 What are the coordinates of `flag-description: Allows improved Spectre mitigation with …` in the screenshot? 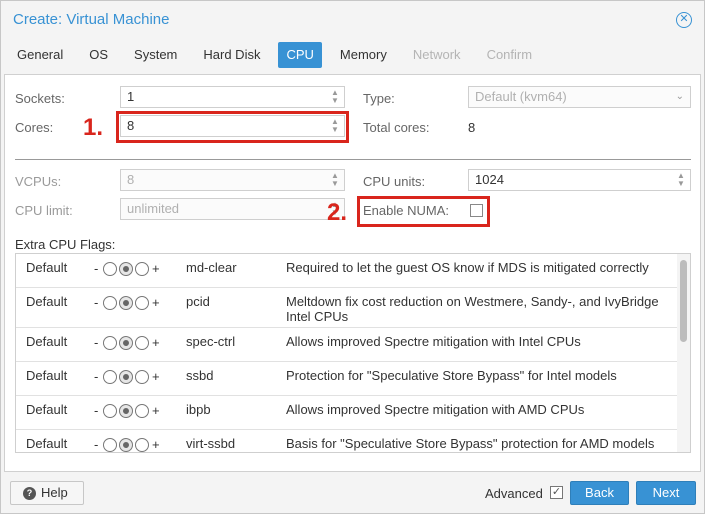 It's located at (433, 341).